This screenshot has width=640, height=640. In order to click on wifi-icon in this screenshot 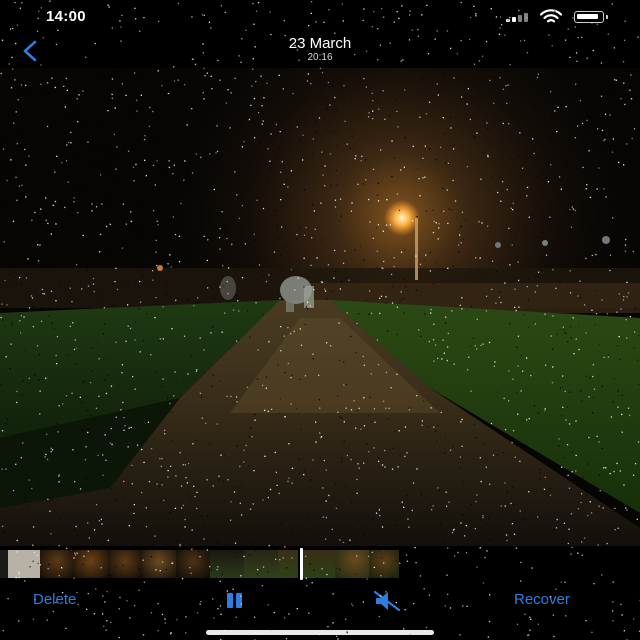, I will do `click(551, 16)`.